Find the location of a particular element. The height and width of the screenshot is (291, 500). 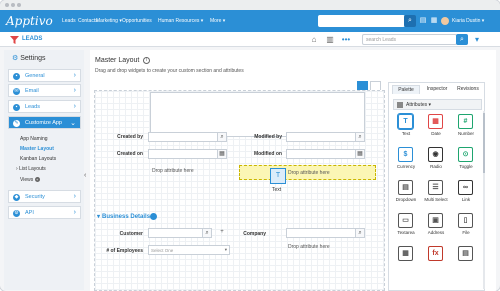

address-icon: ▣ is located at coordinates (435, 220).